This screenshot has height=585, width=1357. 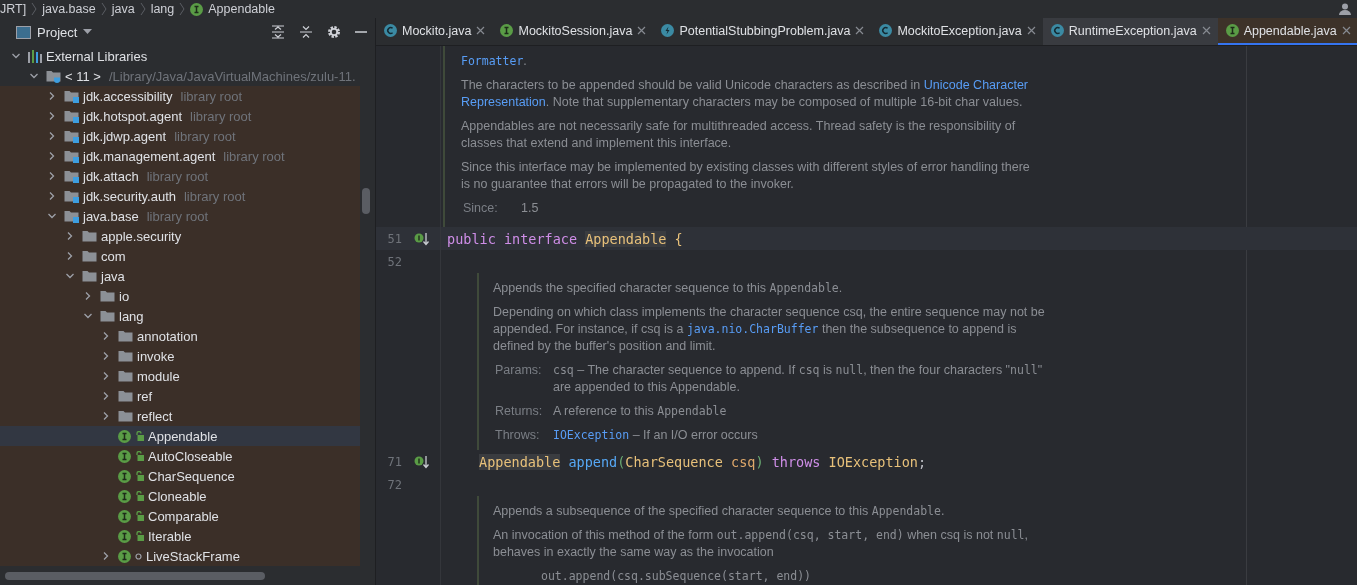 I want to click on tree-item: com, so click(x=180, y=256).